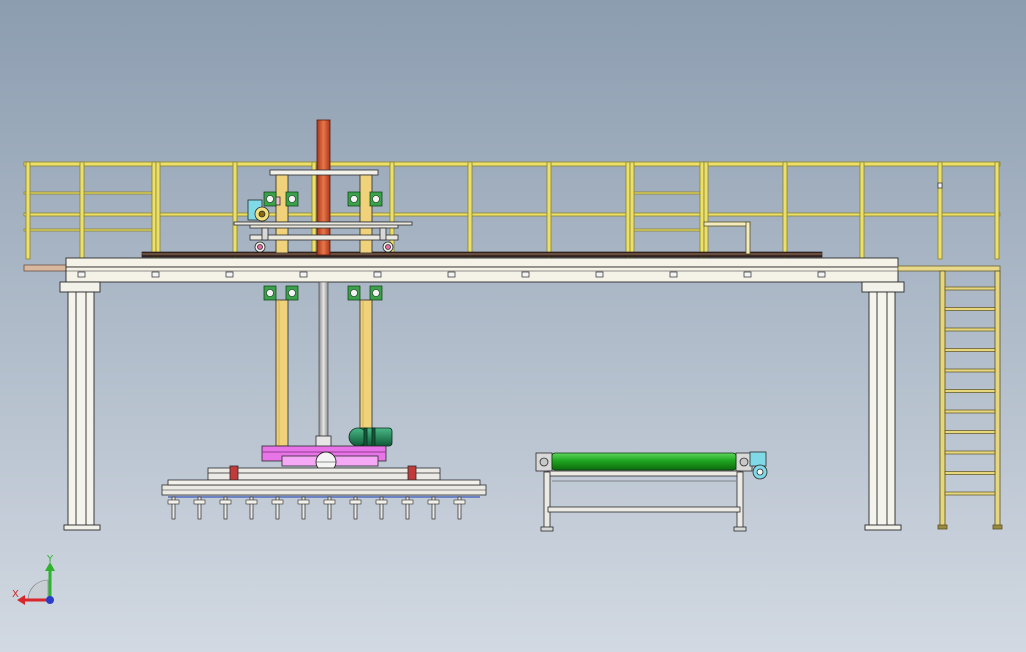  Describe the element at coordinates (15, 594) in the screenshot. I see `x-axis-label: X` at that location.